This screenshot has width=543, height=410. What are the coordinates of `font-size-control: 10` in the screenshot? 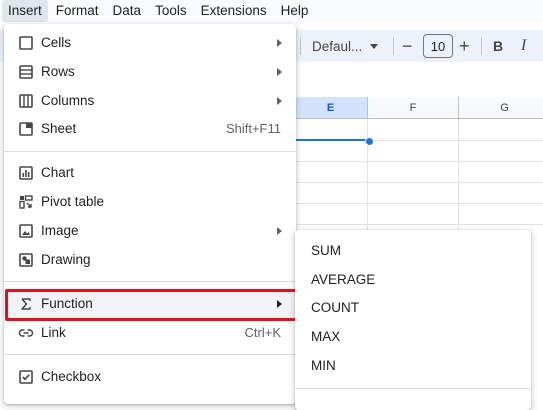 It's located at (438, 46).